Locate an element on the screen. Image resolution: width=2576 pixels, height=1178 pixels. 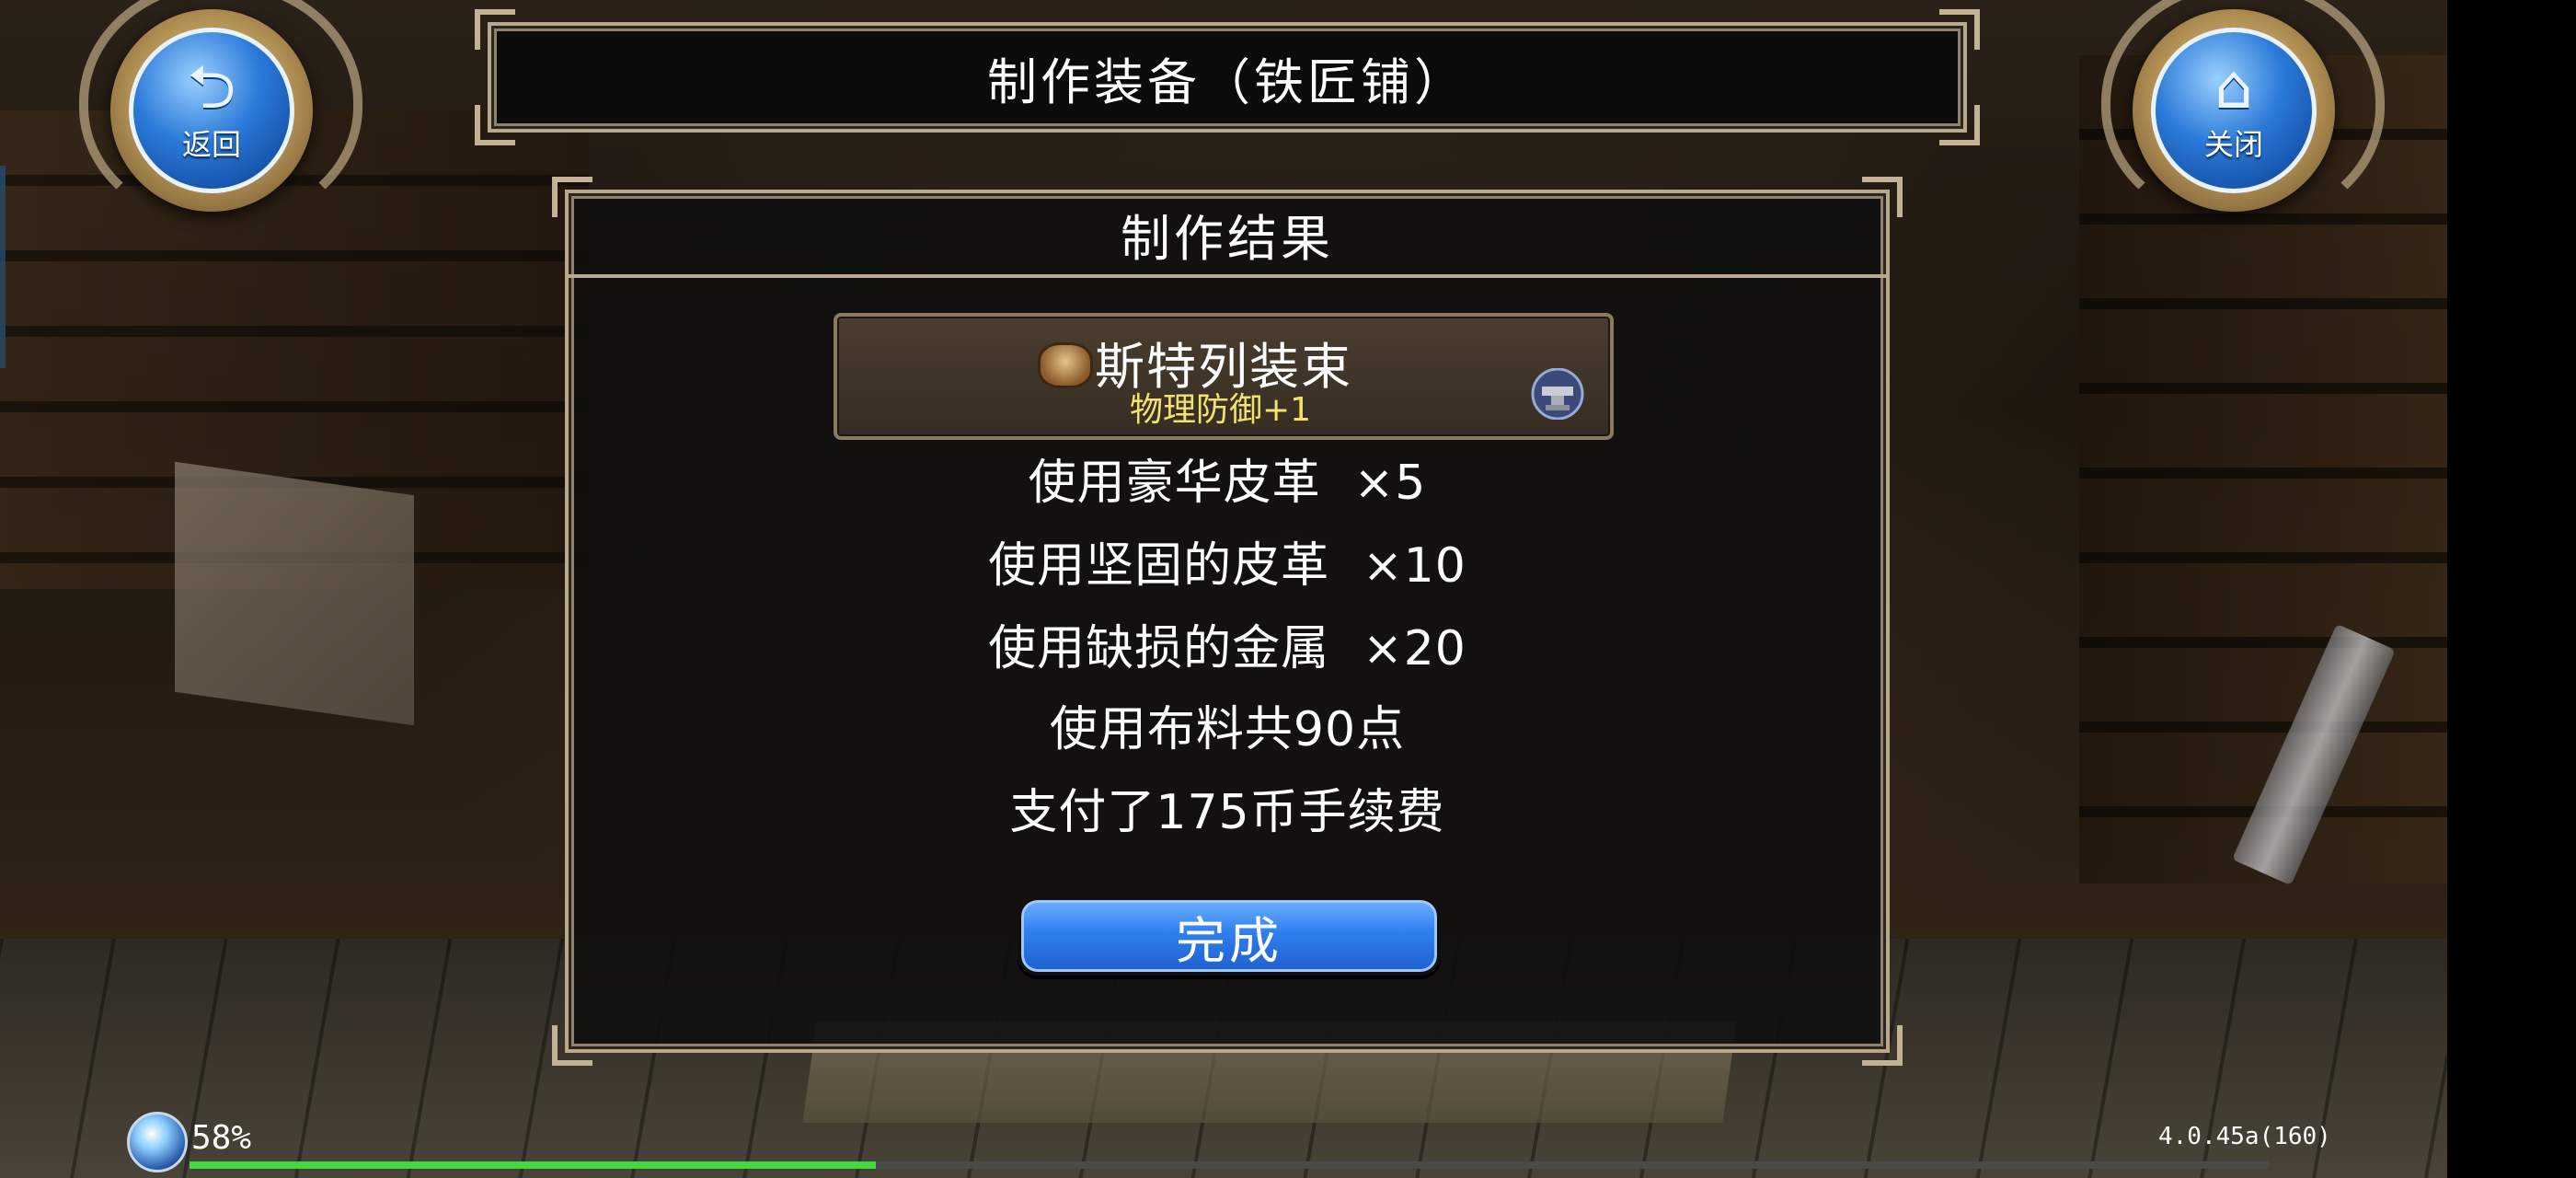
armor-icon is located at coordinates (1065, 365).